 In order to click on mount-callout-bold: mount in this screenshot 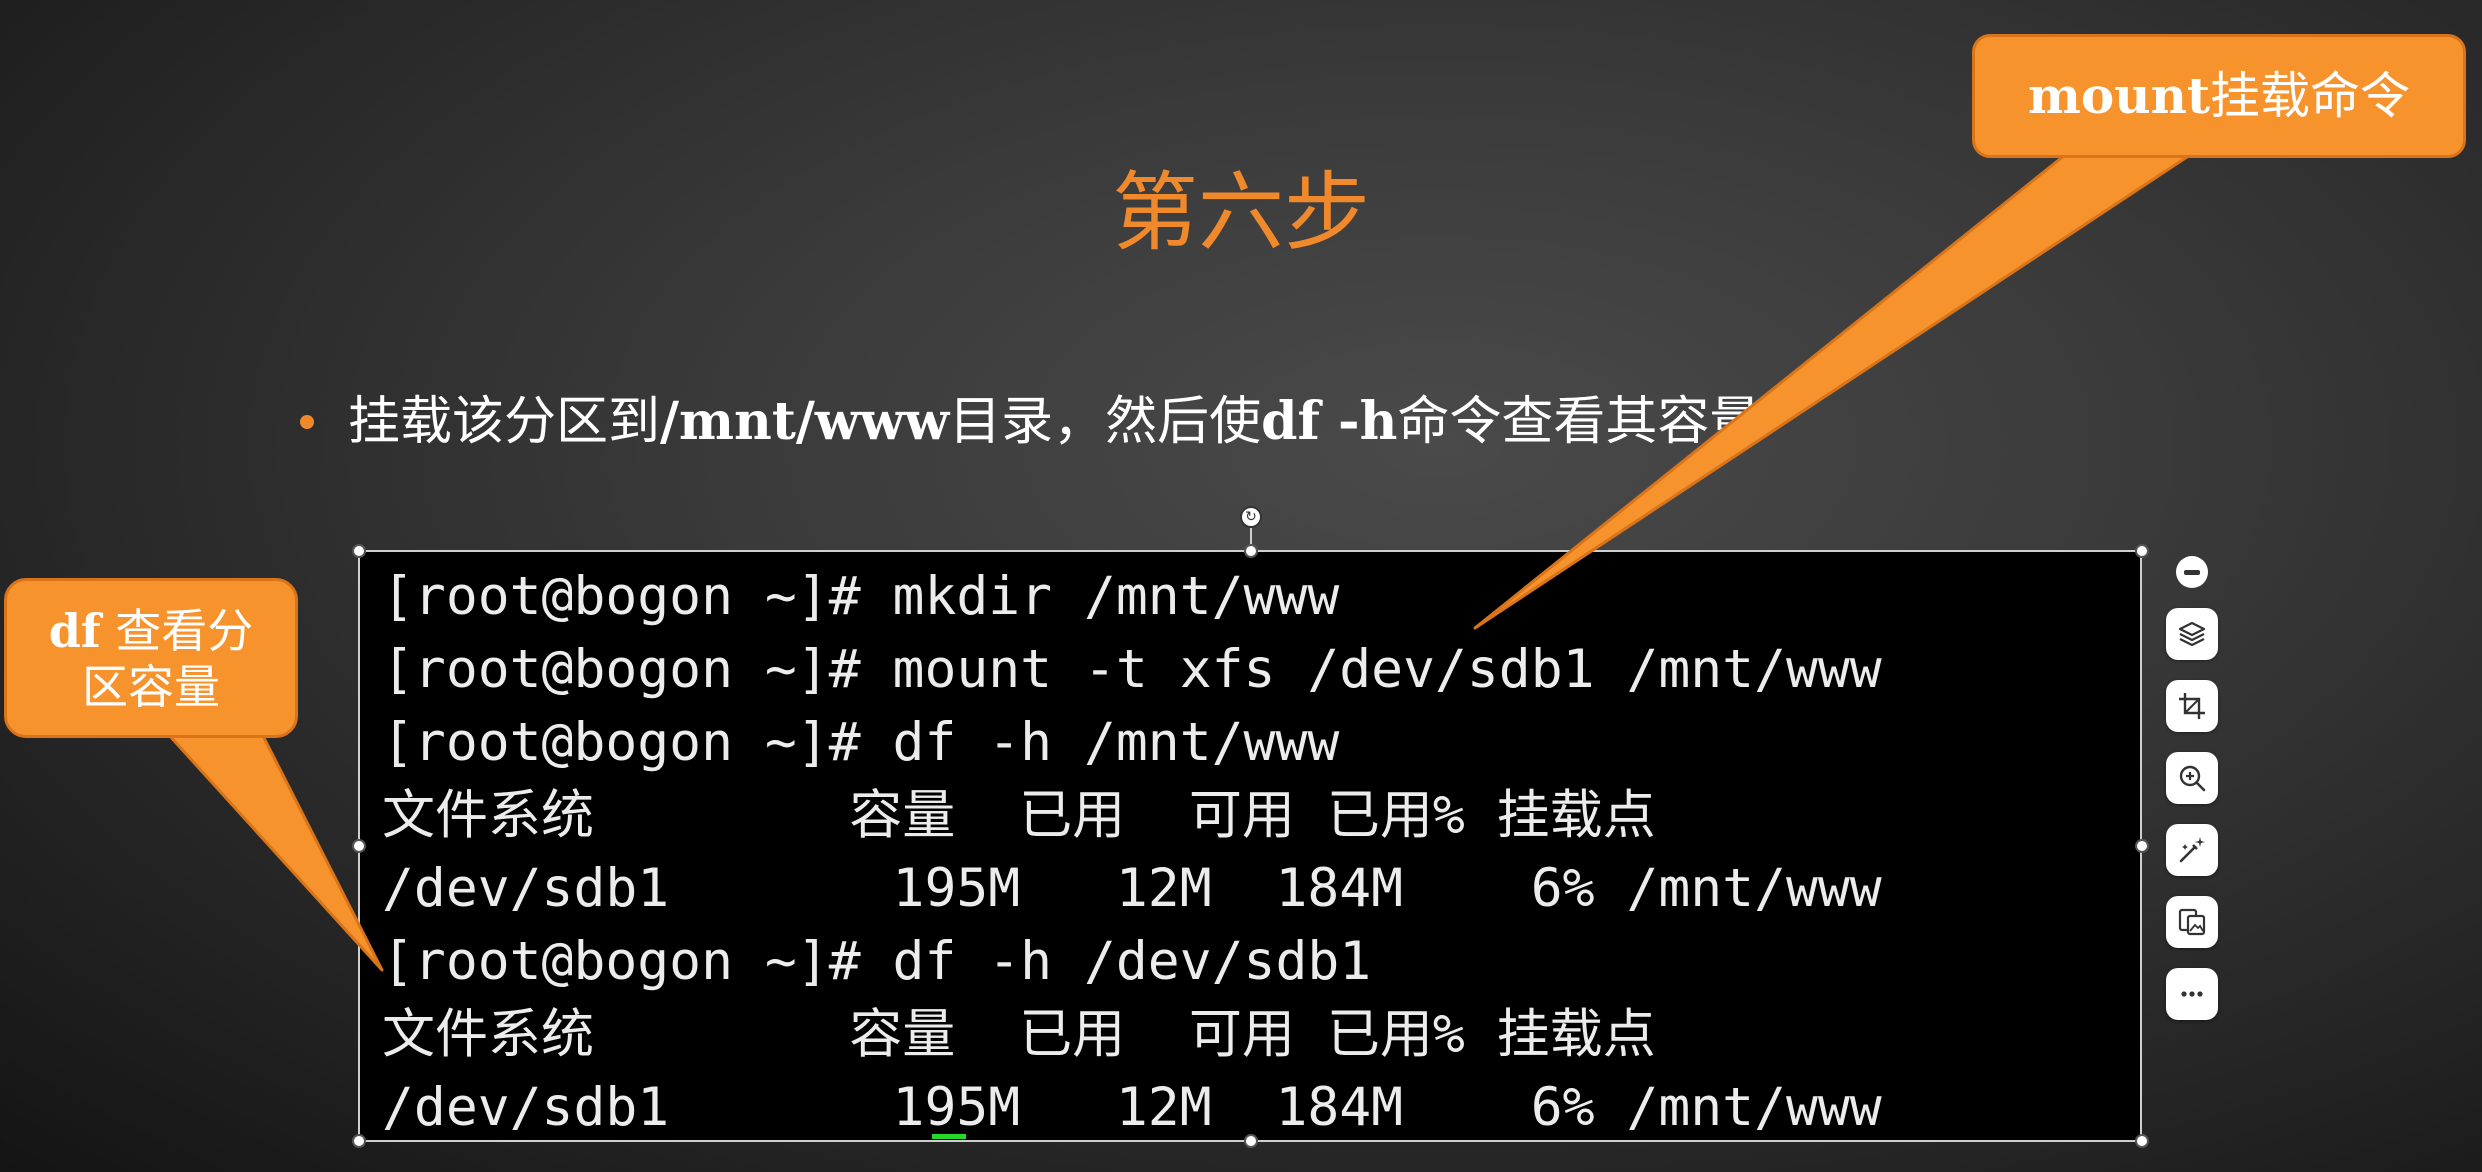, I will do `click(2119, 95)`.